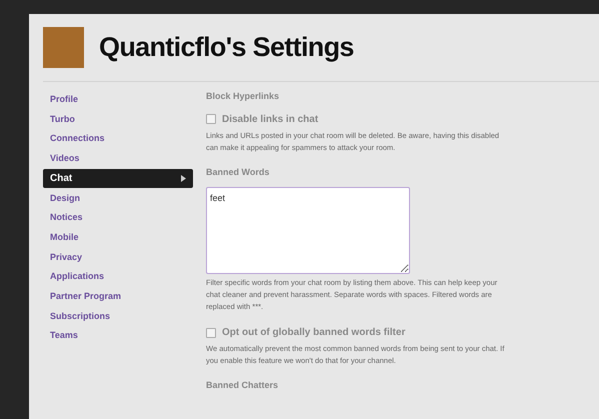 This screenshot has width=599, height=419. I want to click on sidebar-item: Turbo, so click(118, 120).